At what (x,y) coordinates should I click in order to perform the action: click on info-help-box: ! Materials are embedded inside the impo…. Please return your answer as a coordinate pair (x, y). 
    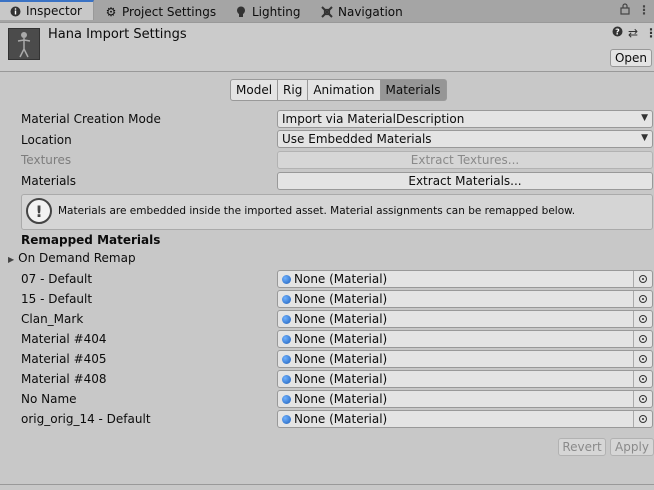
    Looking at the image, I should click on (337, 212).